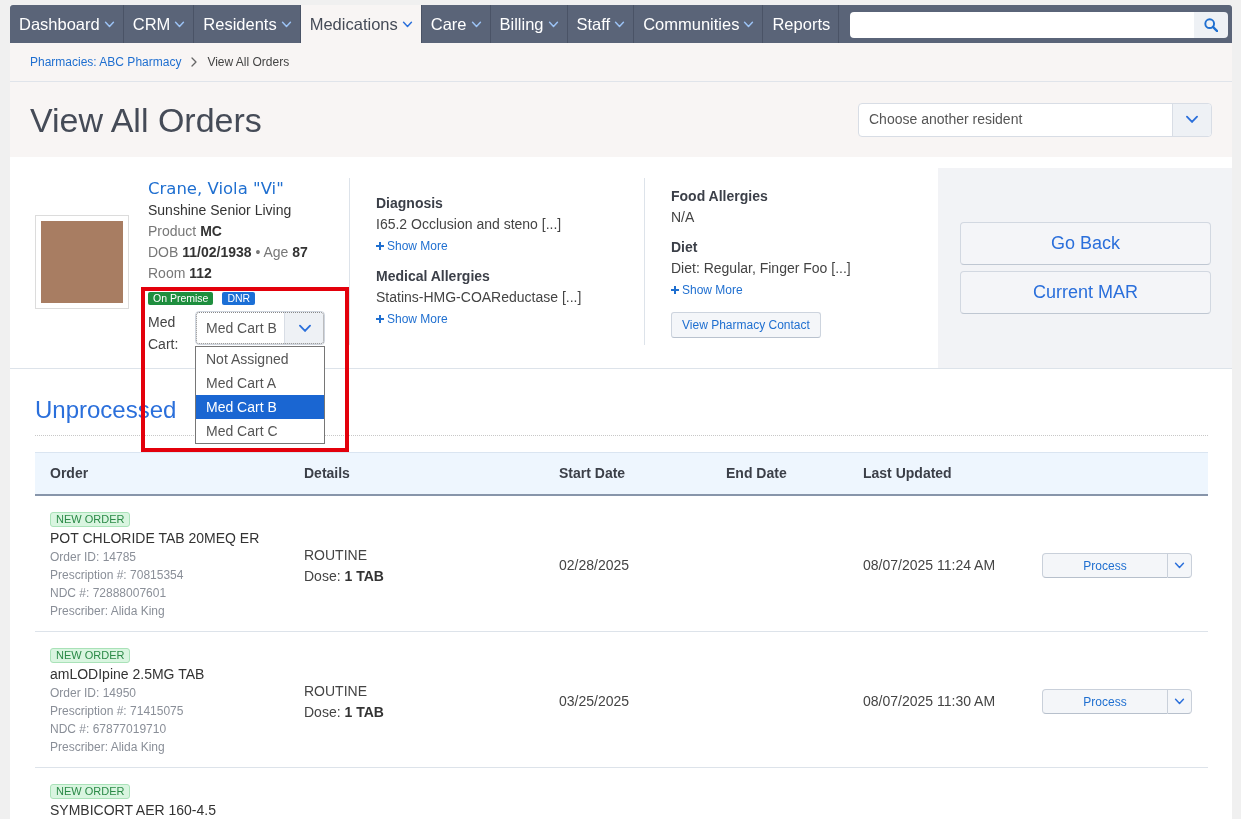 This screenshot has height=819, width=1241. What do you see at coordinates (627, 473) in the screenshot?
I see `column-header: Start Date` at bounding box center [627, 473].